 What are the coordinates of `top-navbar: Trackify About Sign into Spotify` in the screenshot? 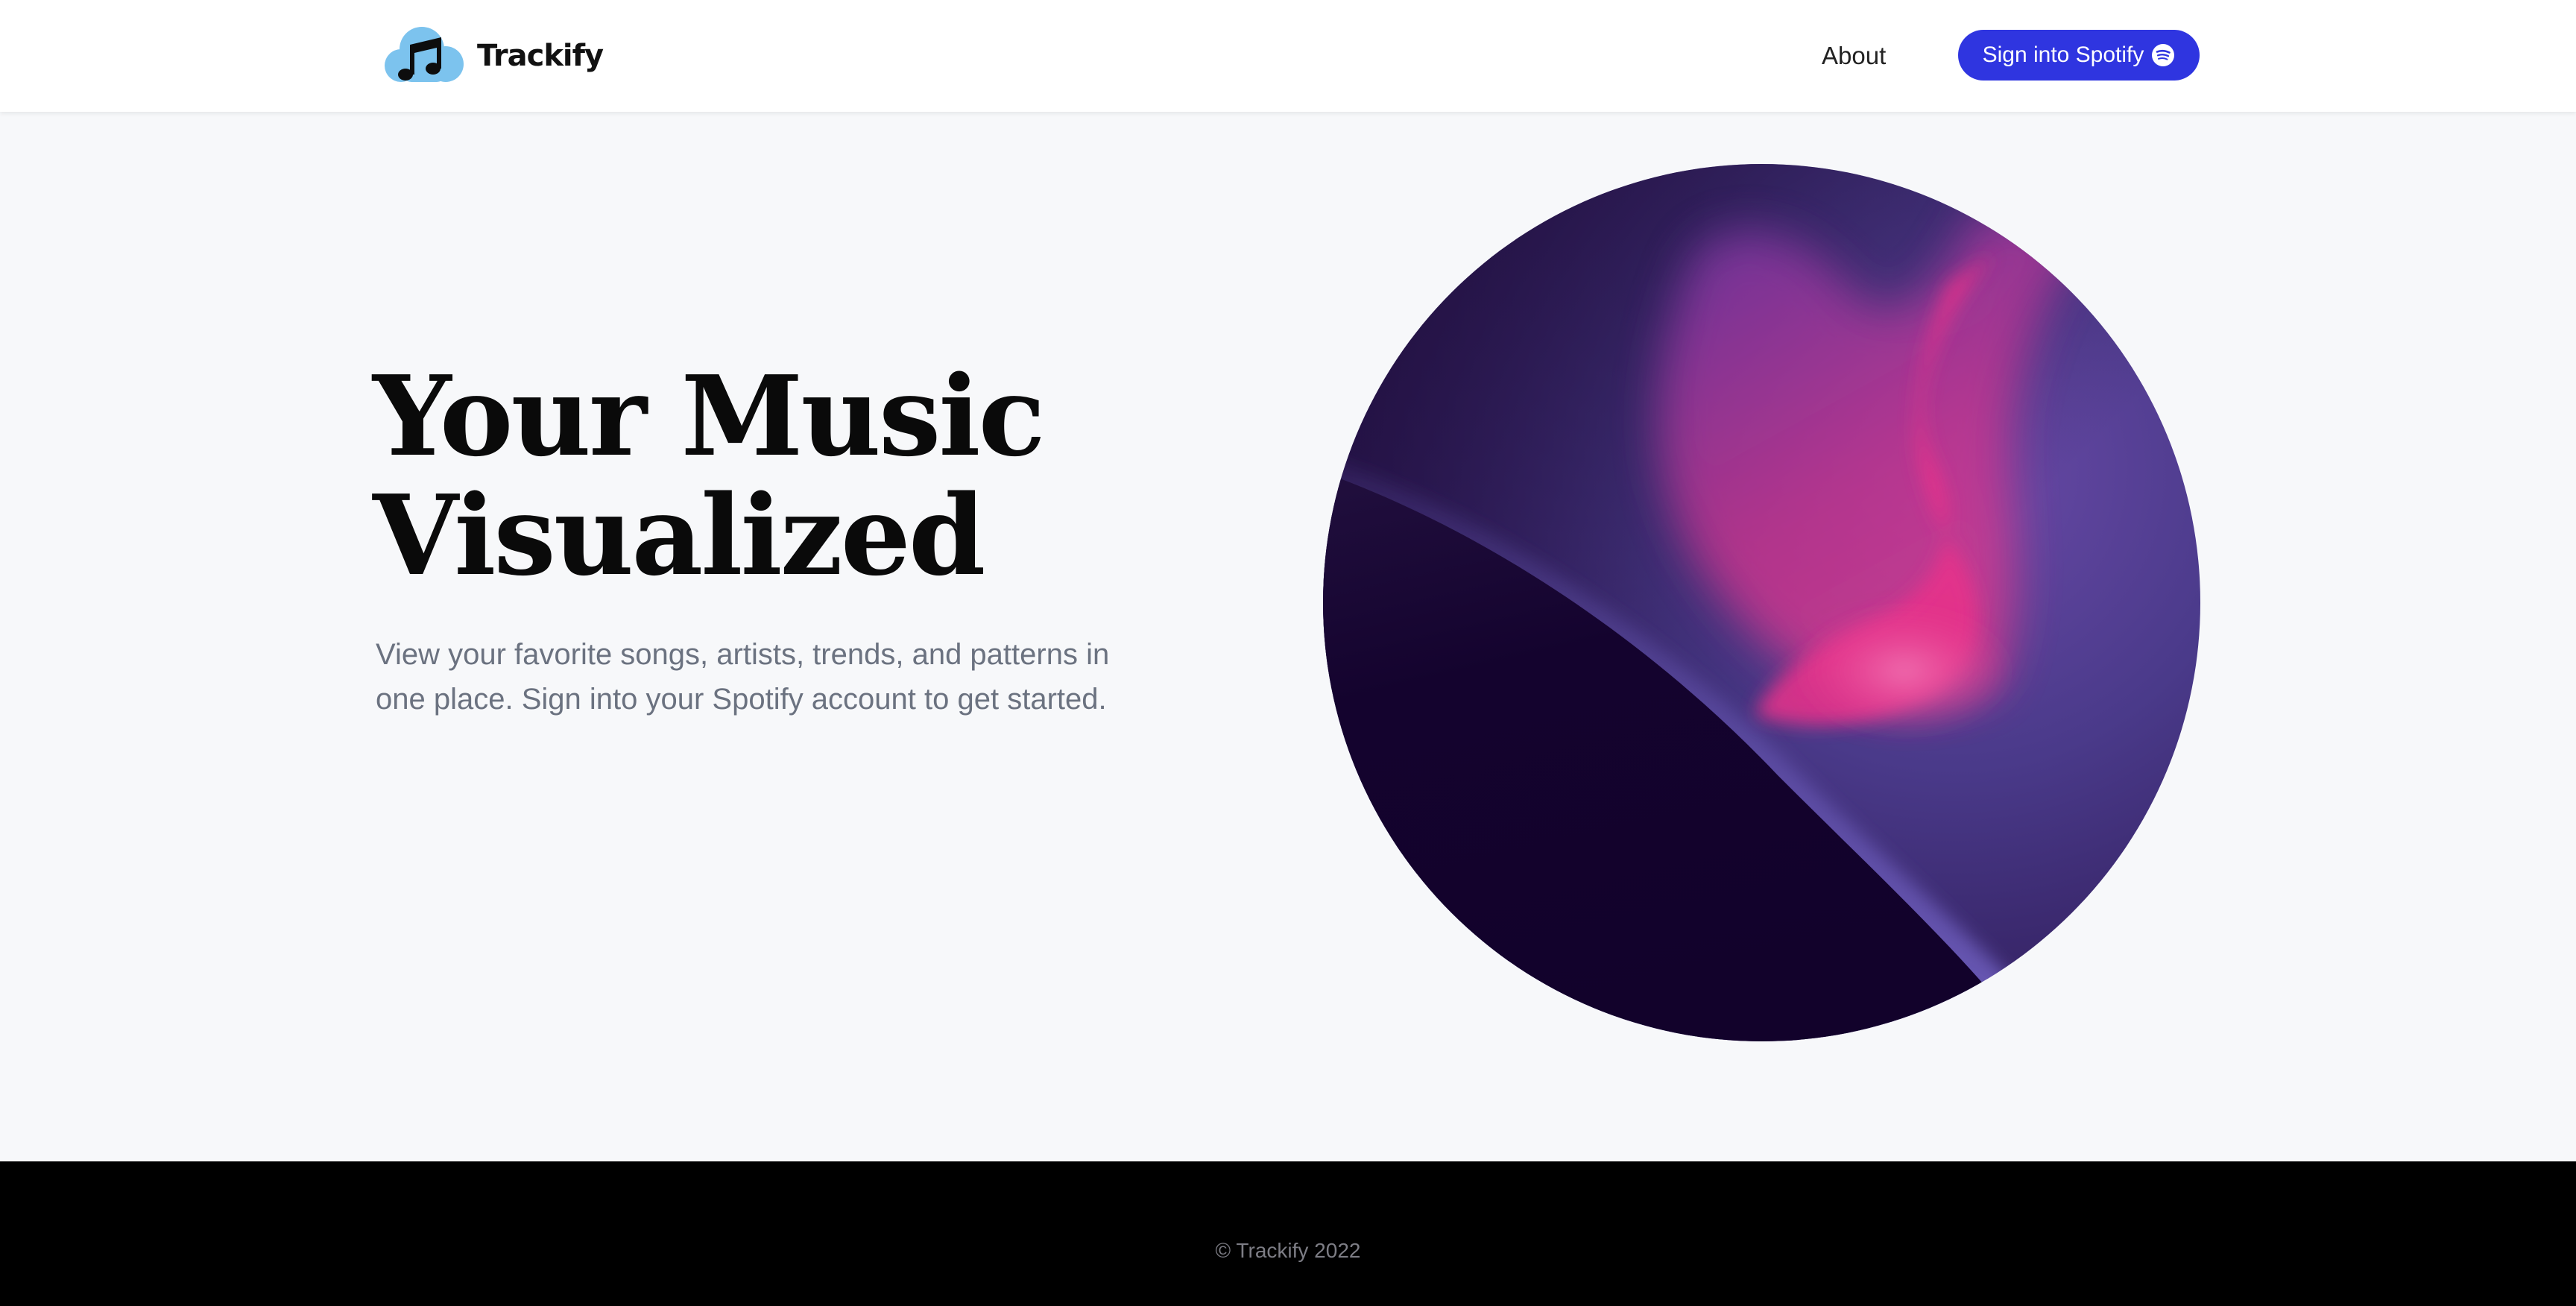 It's located at (1288, 56).